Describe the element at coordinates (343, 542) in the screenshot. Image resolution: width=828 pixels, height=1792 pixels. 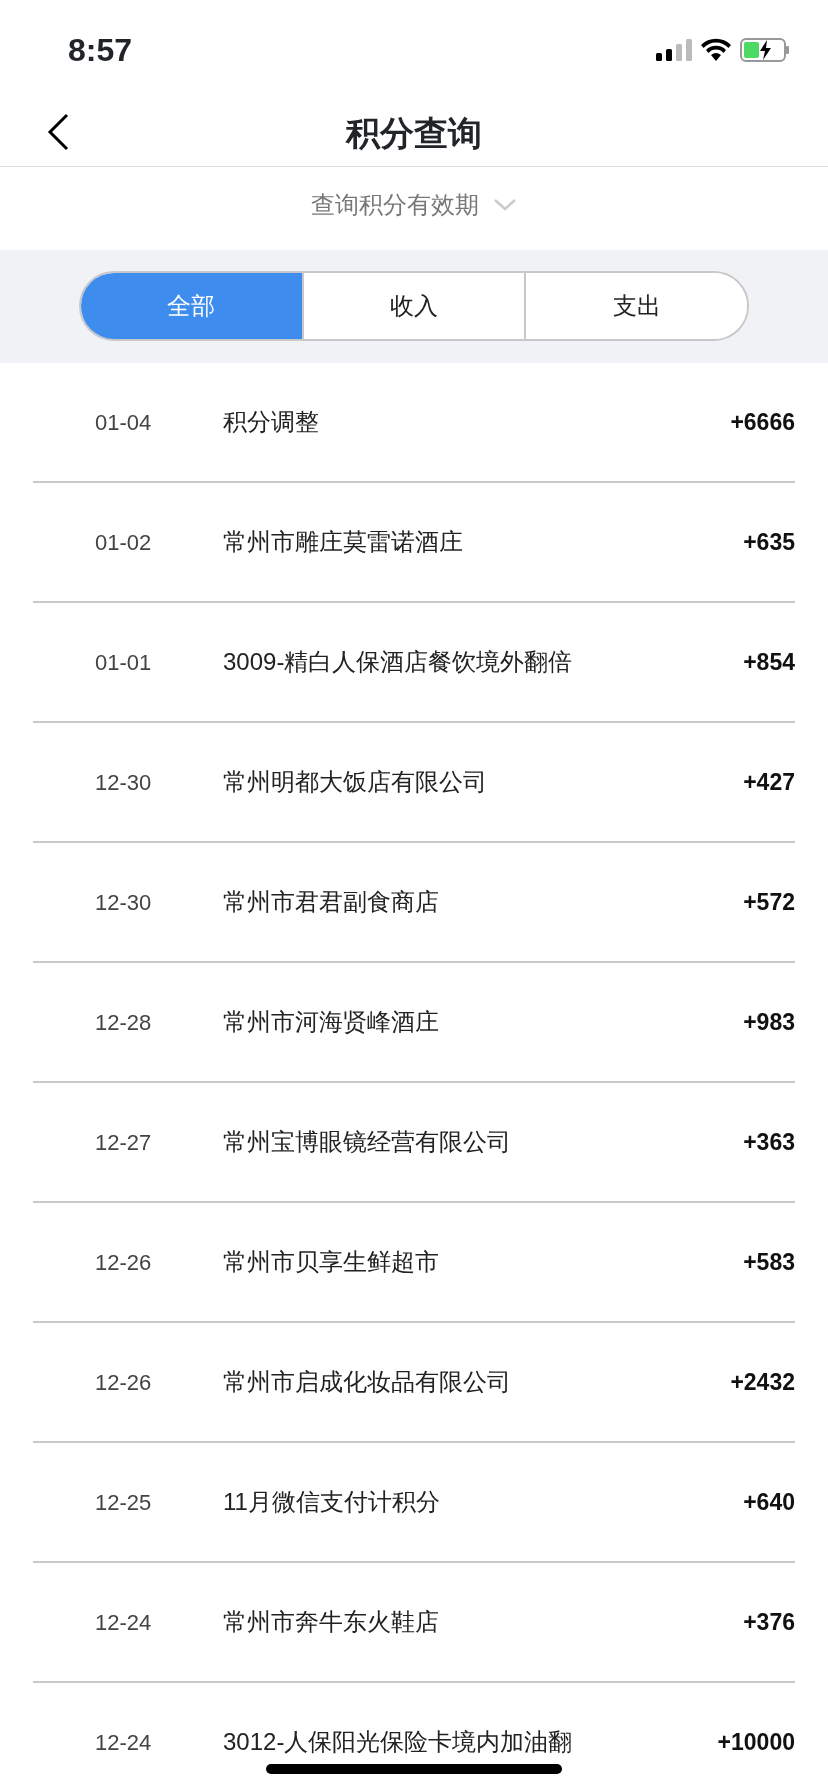
I see `record-name: 常州市雕庄莫雷诺酒庄` at that location.